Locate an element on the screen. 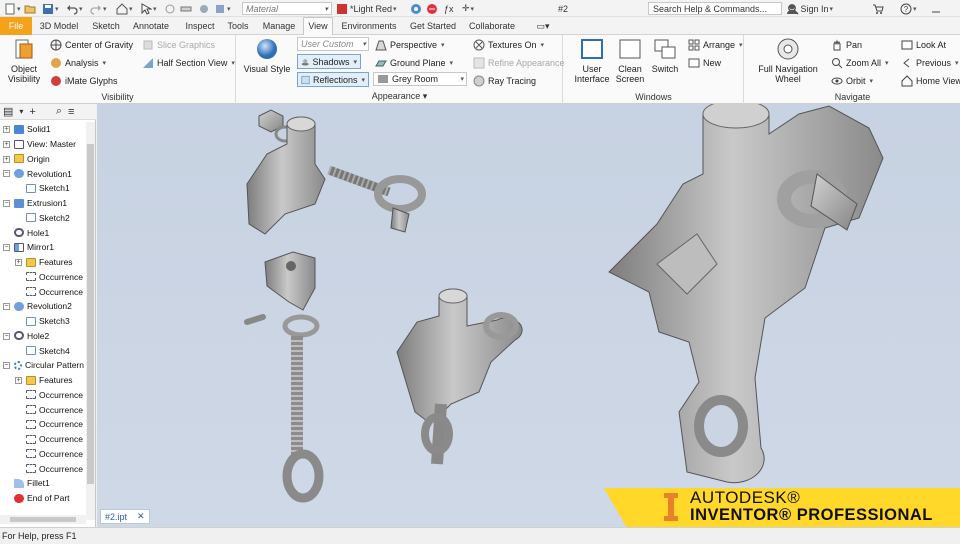 This screenshot has width=960, height=544. part-icon: ▾ is located at coordinates (222, 8).